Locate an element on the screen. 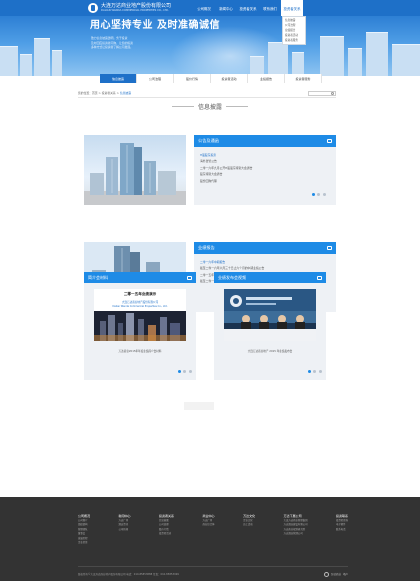  nav-item-investor: 投资者关系 is located at coordinates (248, 8).